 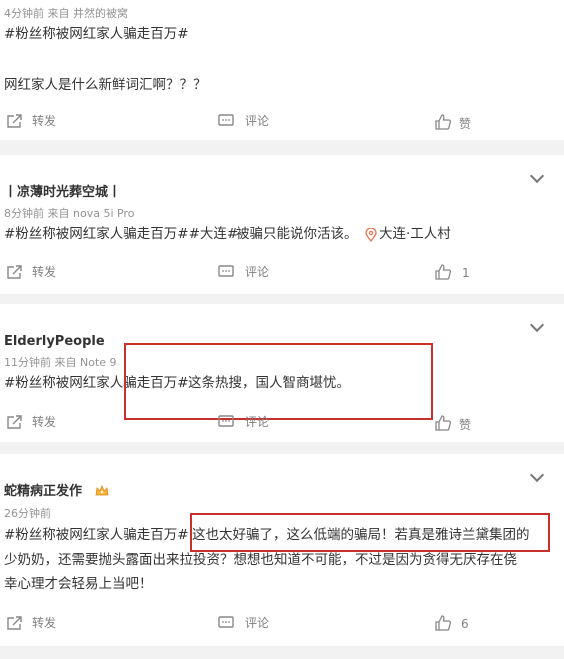 What do you see at coordinates (78, 584) in the screenshot?
I see `comment-text-line-3: 幸心理才会轻易上当吧！` at bounding box center [78, 584].